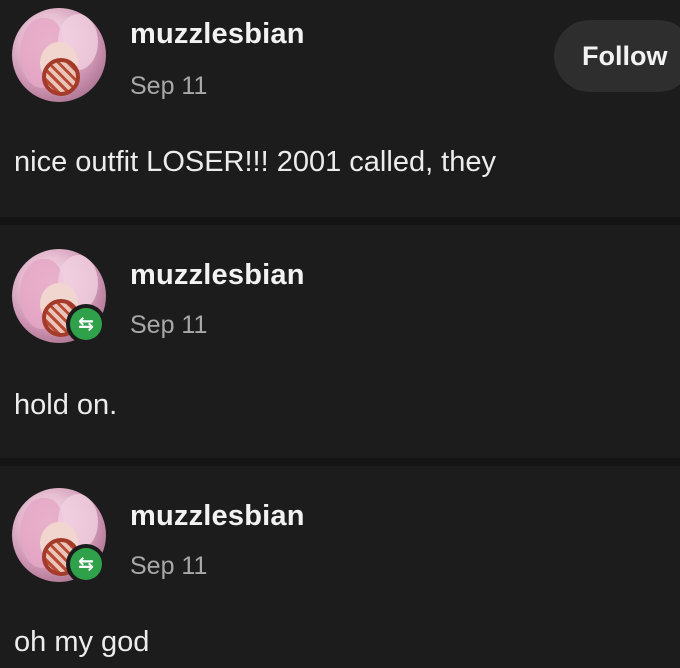  What do you see at coordinates (66, 405) in the screenshot?
I see `post-text: hold on.` at bounding box center [66, 405].